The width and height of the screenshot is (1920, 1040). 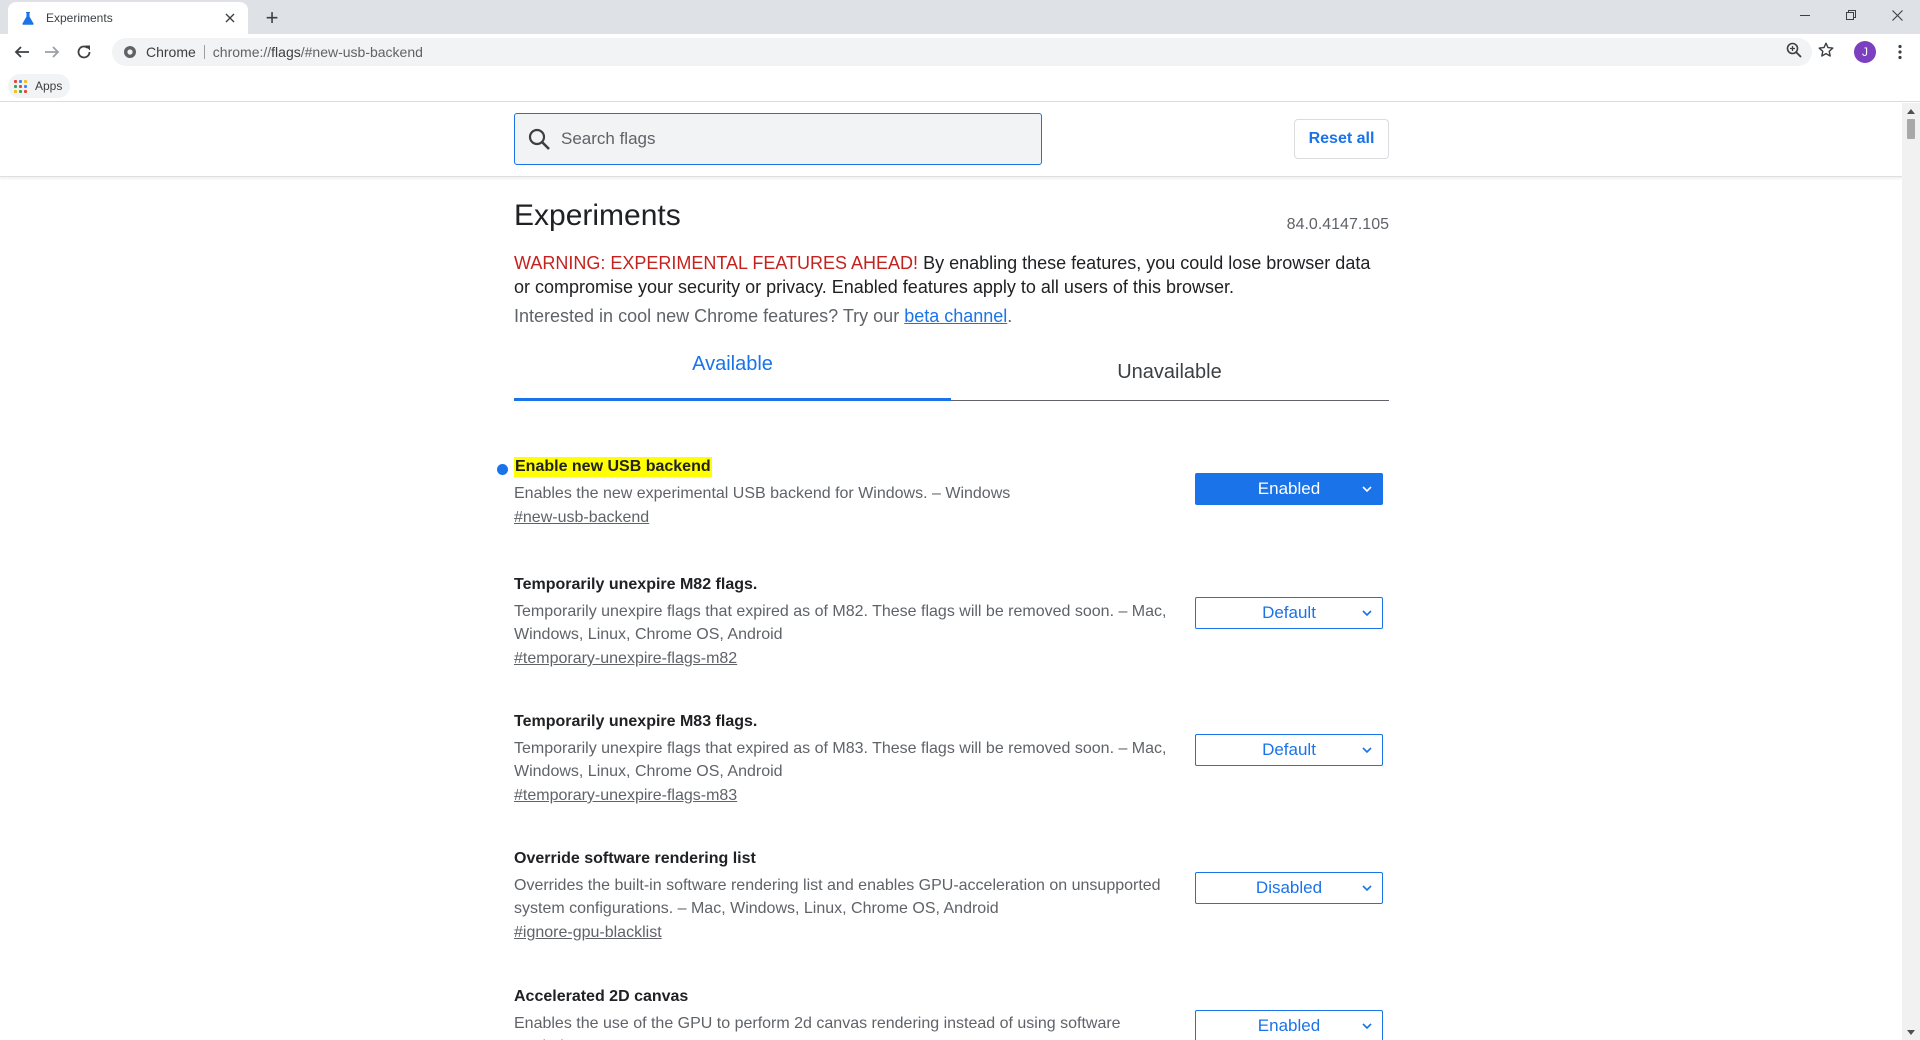 I want to click on profile-avatar: J, so click(x=1865, y=52).